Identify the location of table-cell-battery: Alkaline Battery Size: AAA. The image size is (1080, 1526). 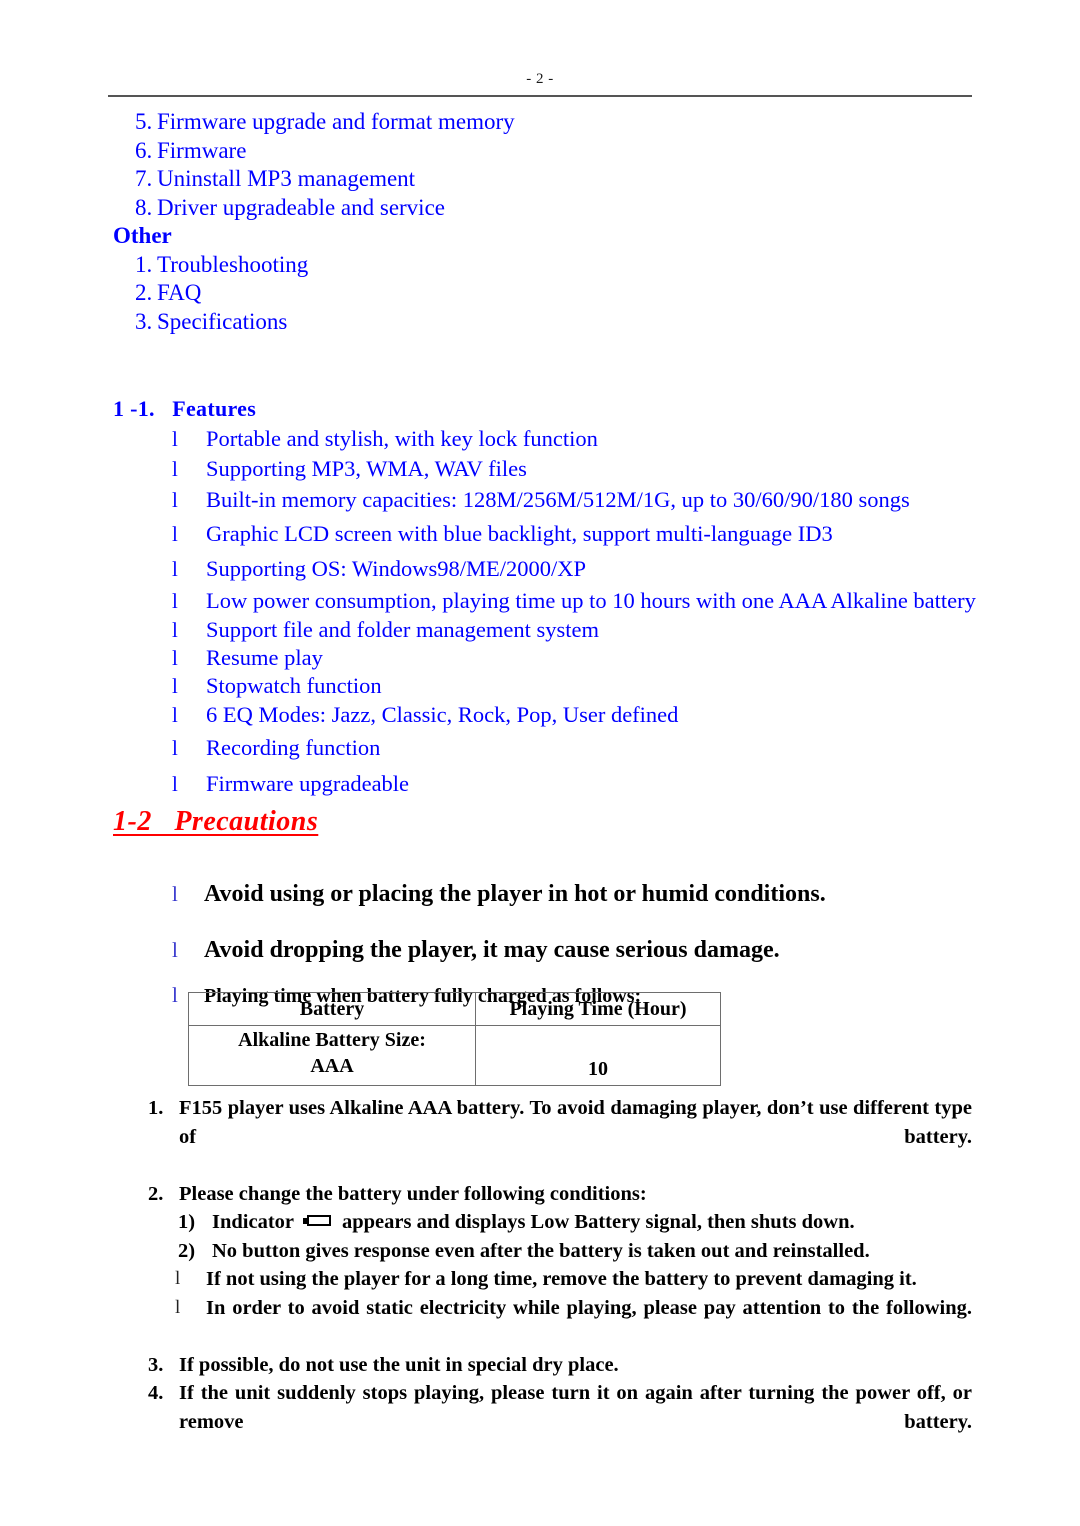
(332, 1055).